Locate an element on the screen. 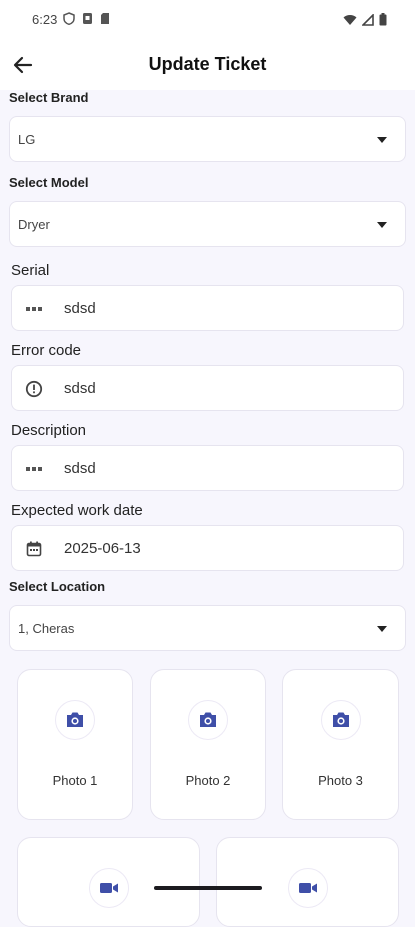  work-date-field: 2025-06-13 is located at coordinates (207, 548).